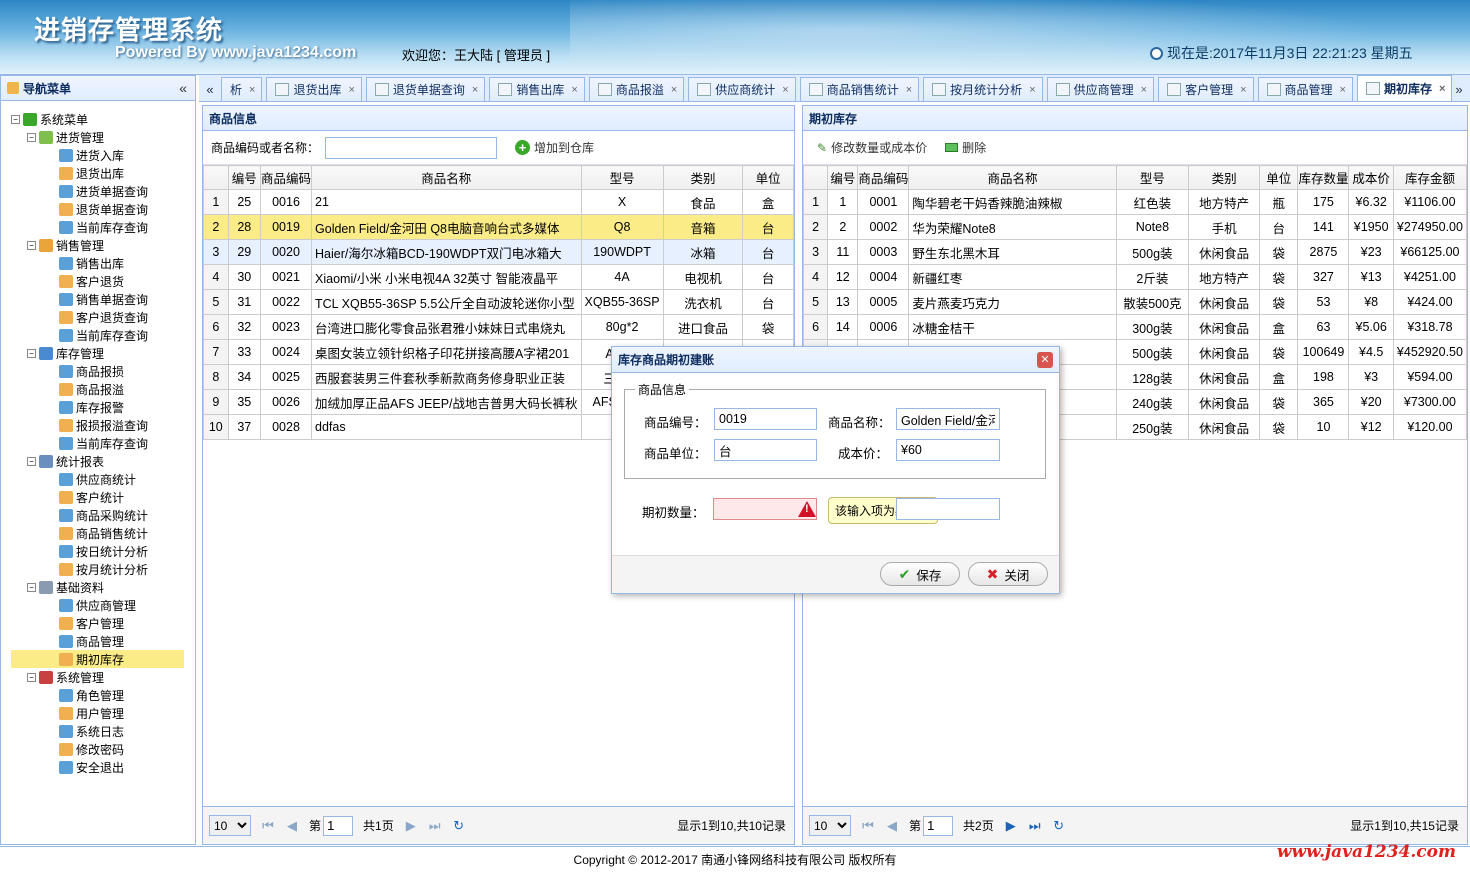 The width and height of the screenshot is (1470, 876). I want to click on nav-item: 角色管理, so click(97, 695).